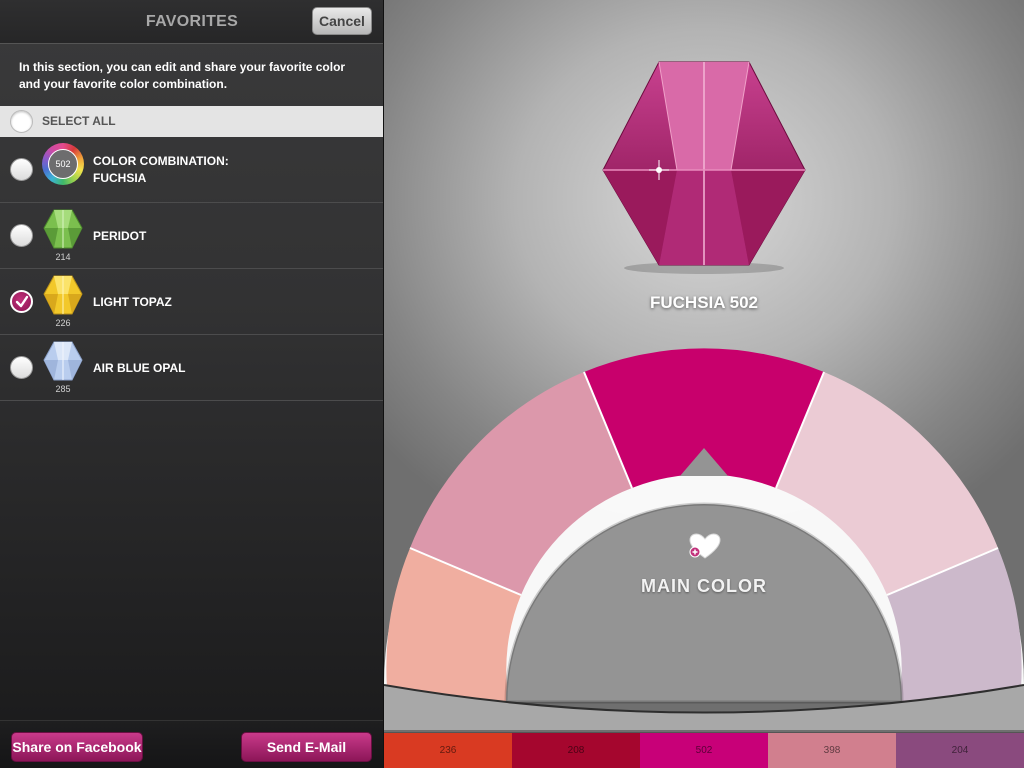 Image resolution: width=1024 pixels, height=768 pixels. Describe the element at coordinates (576, 750) in the screenshot. I see `swatch-item: 208` at that location.